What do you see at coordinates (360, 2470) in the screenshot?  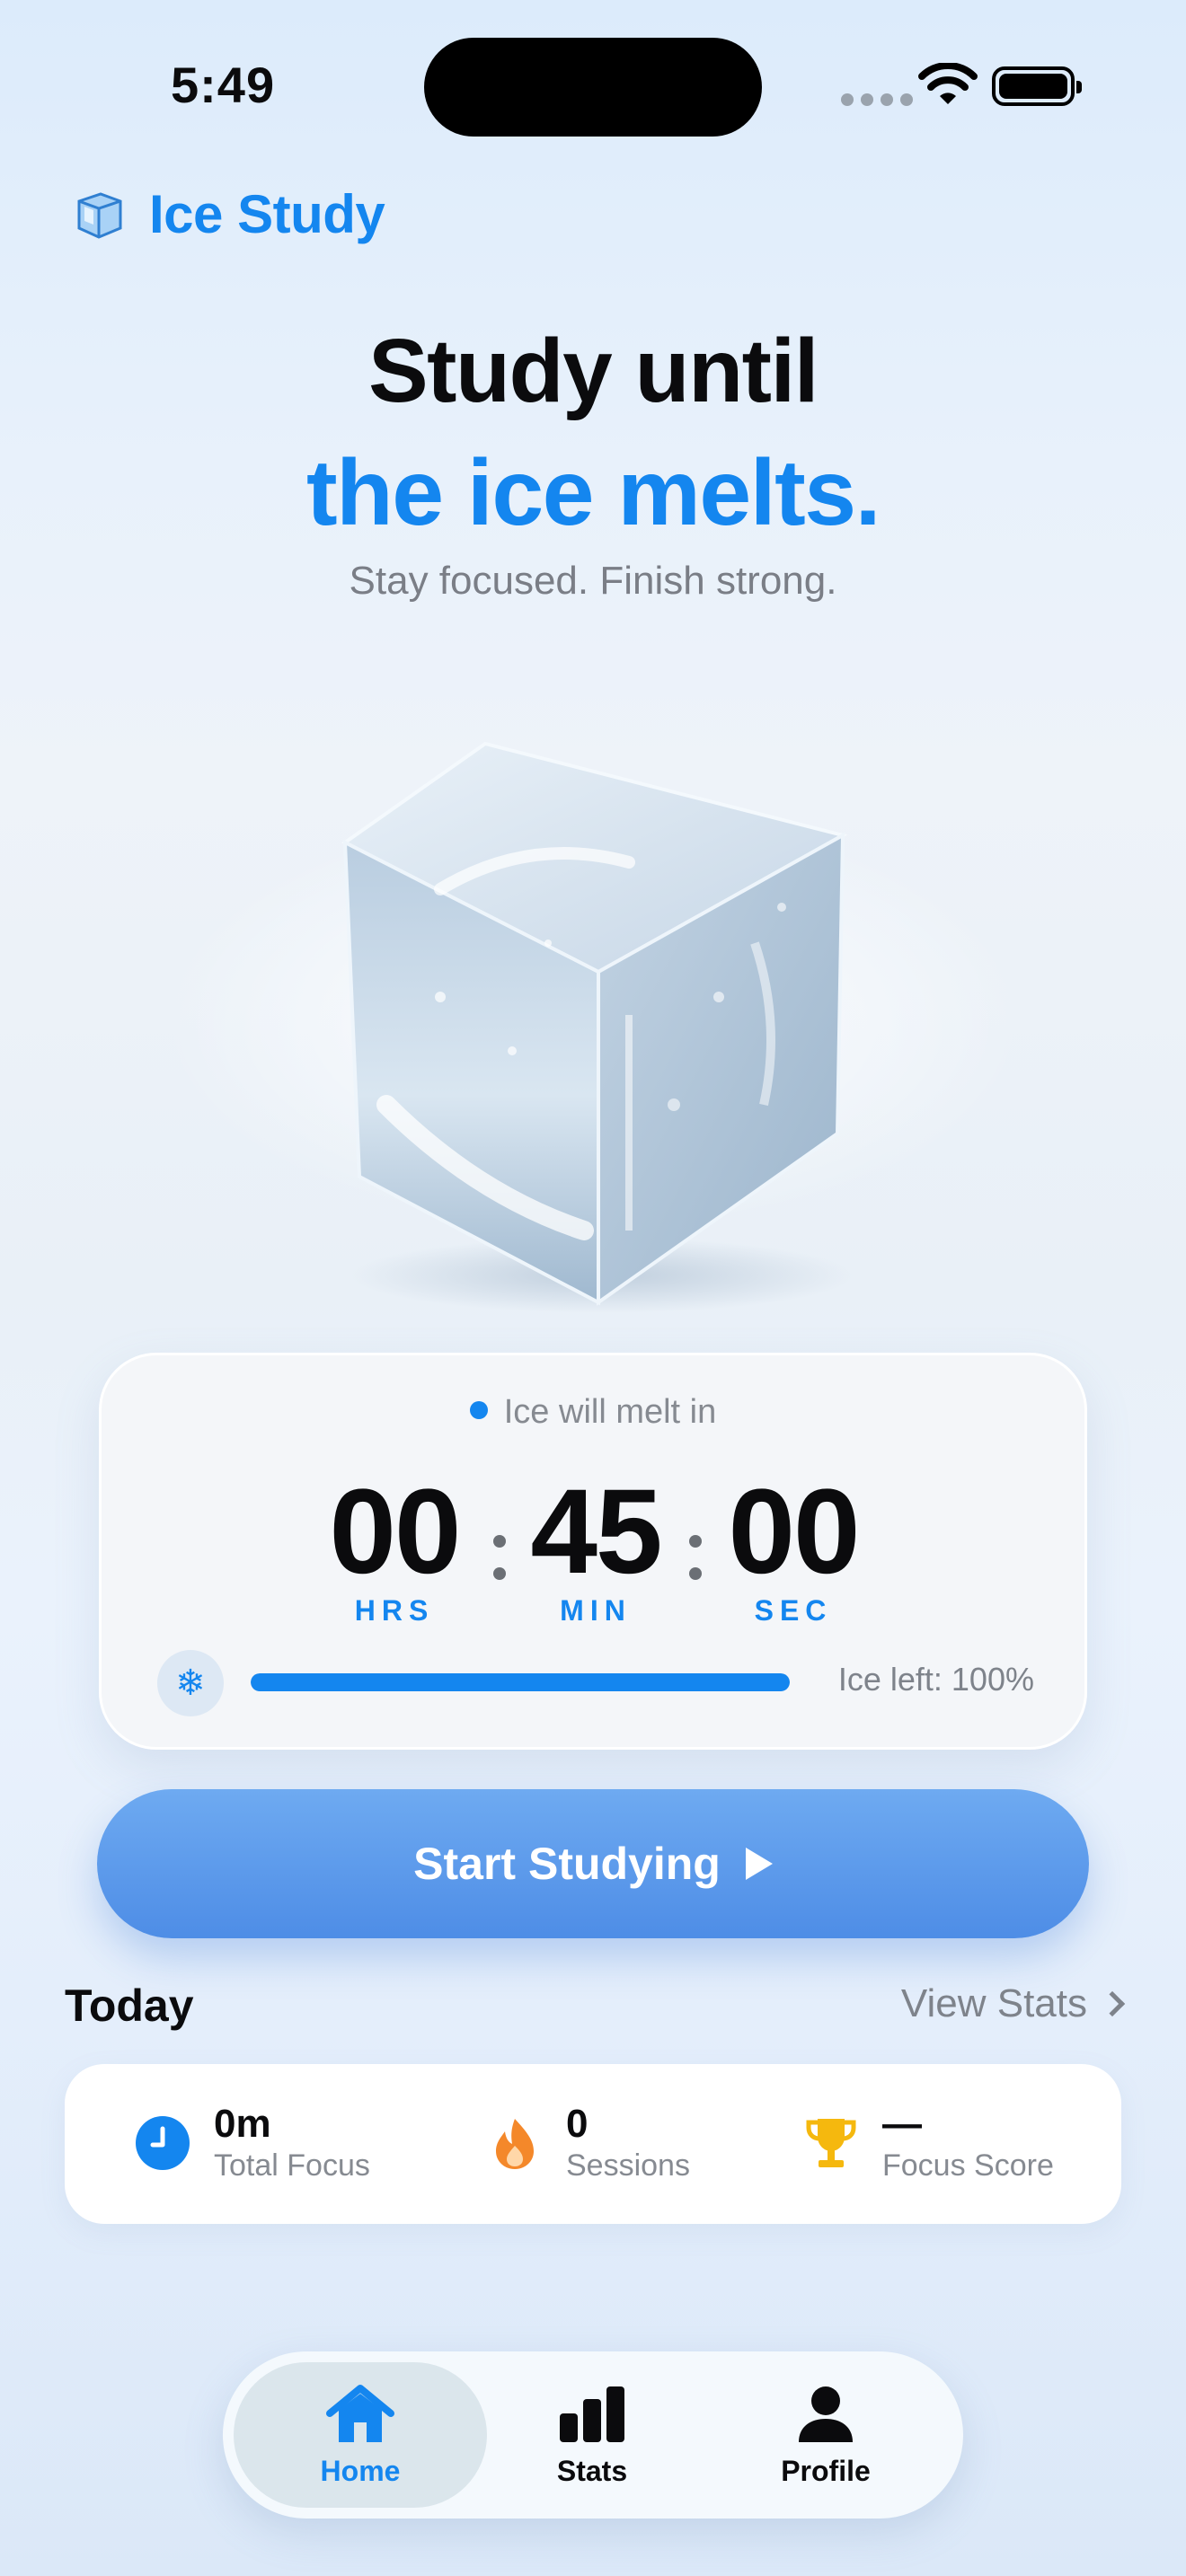 I see `tab-home-label: Home` at bounding box center [360, 2470].